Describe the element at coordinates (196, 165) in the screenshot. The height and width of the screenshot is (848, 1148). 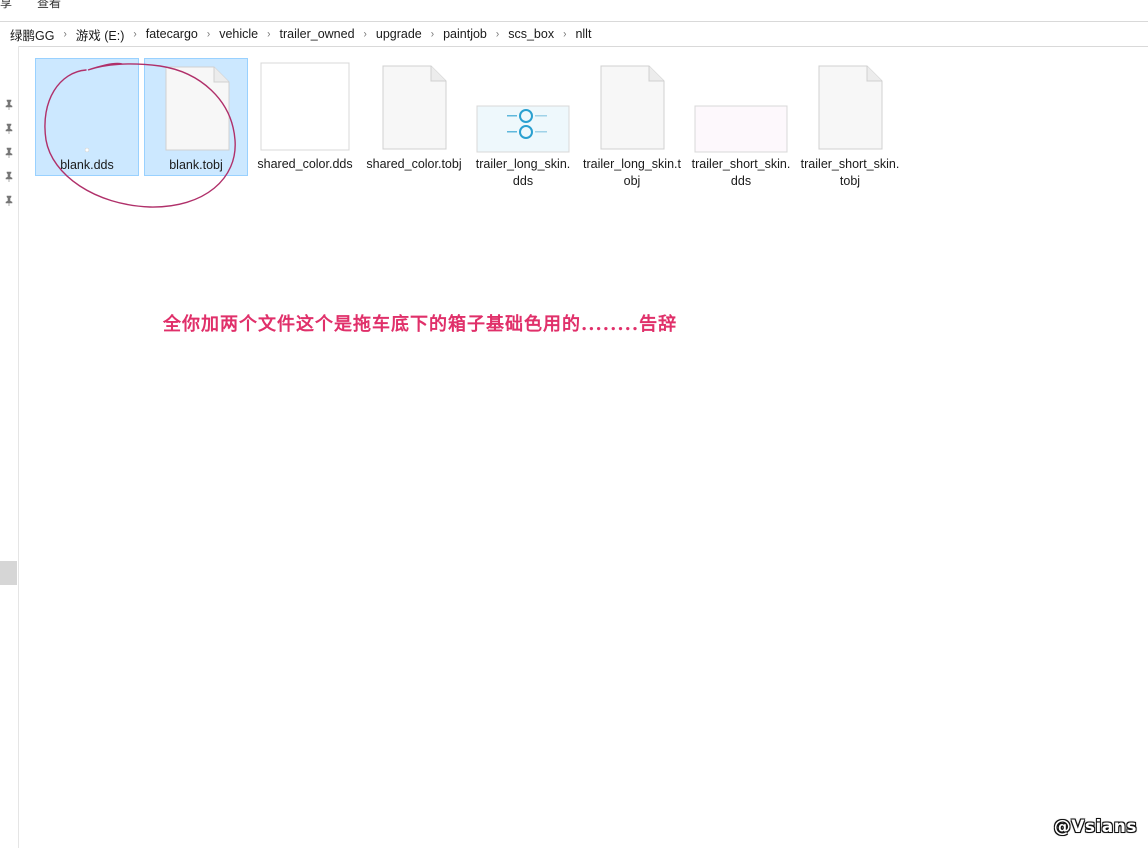
I see `file-name: blank.tobj` at that location.